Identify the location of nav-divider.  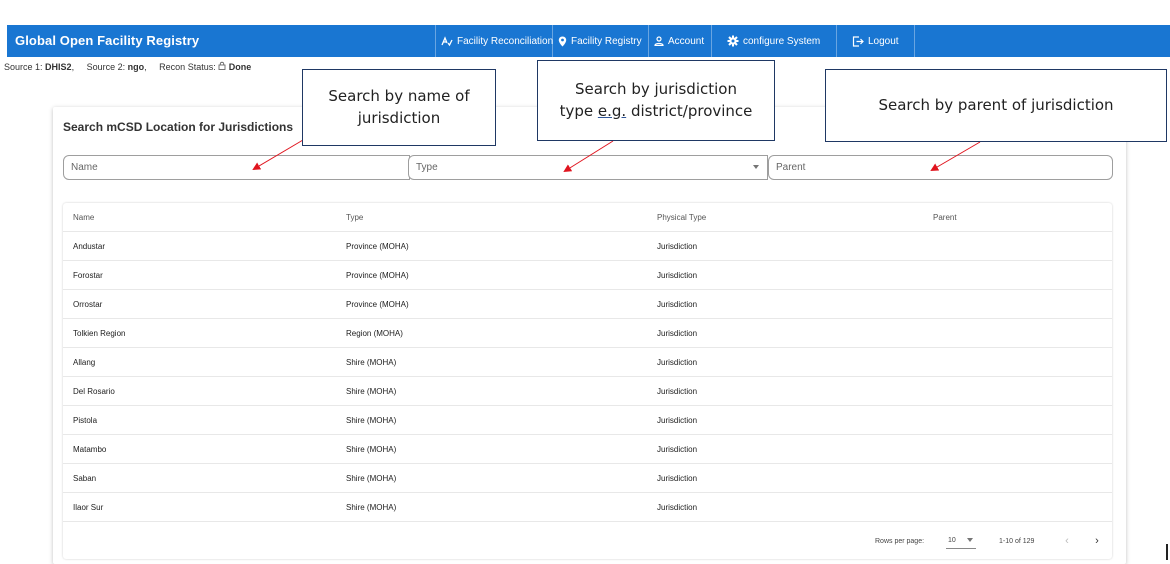
(914, 41).